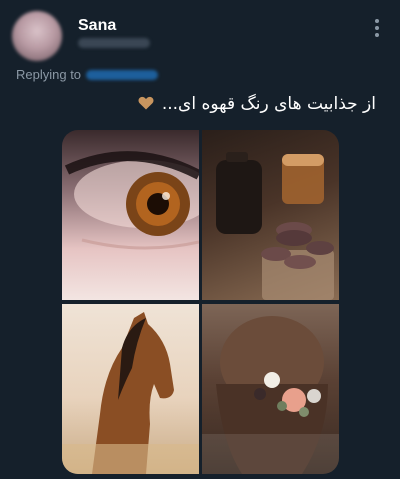 This screenshot has width=400, height=479. What do you see at coordinates (146, 103) in the screenshot?
I see `brown-heart-icon` at bounding box center [146, 103].